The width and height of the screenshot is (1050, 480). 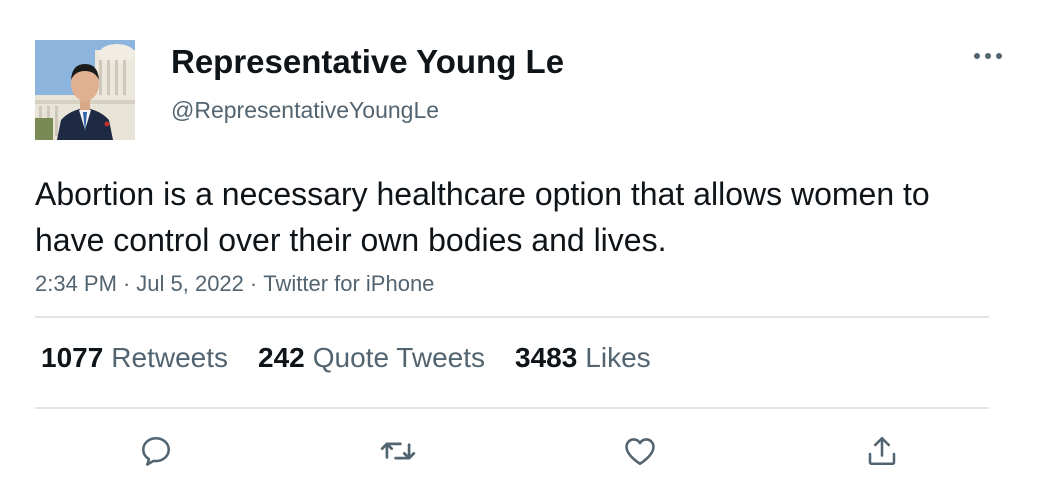 I want to click on quote-tweets-count: 242, so click(x=281, y=357).